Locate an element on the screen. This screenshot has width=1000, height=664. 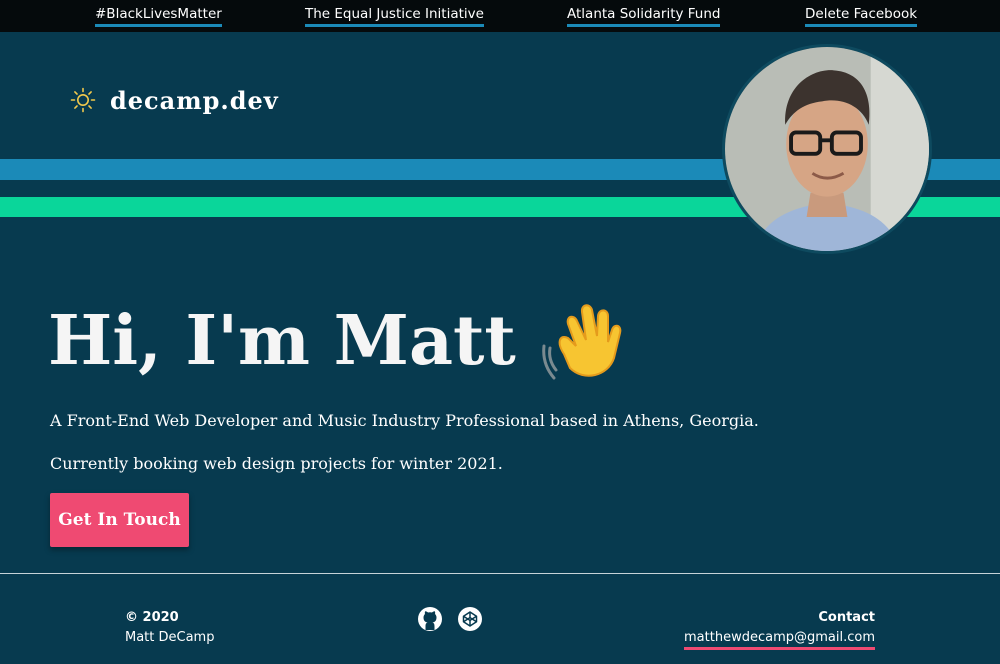
avatar is located at coordinates (827, 149).